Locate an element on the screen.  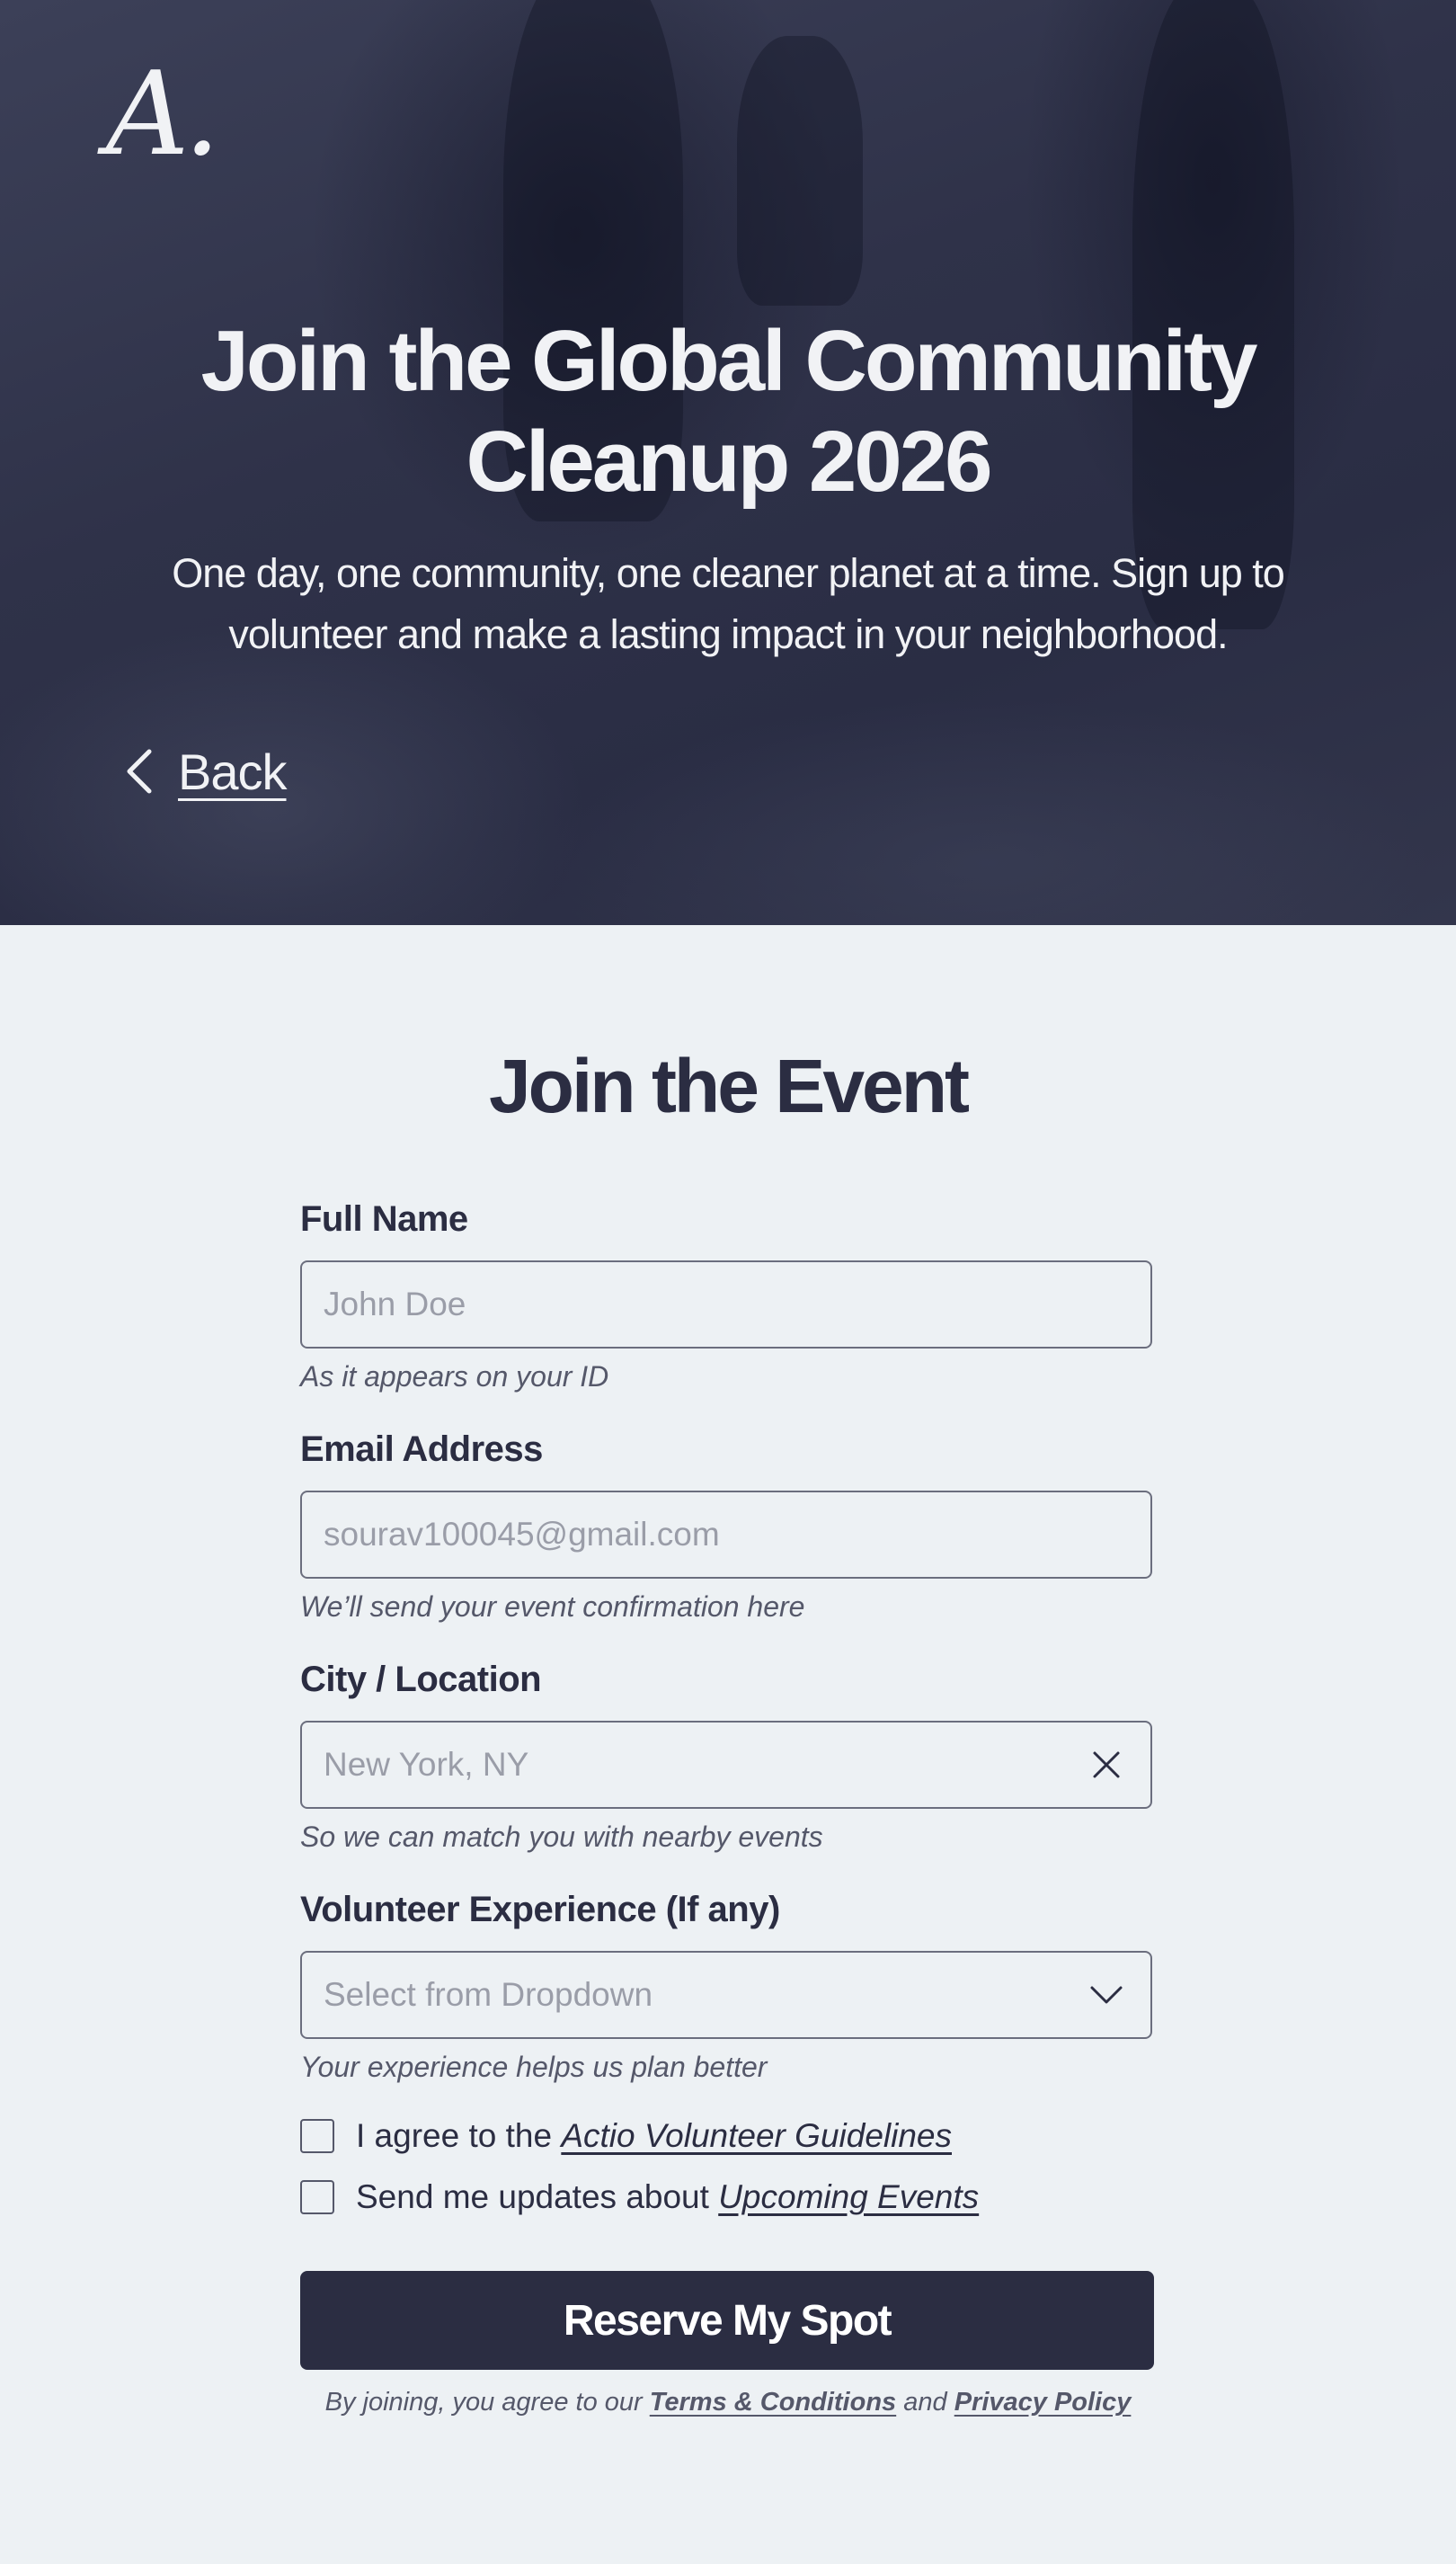
reserve-spot-button: Reserve My Spot is located at coordinates (727, 2320).